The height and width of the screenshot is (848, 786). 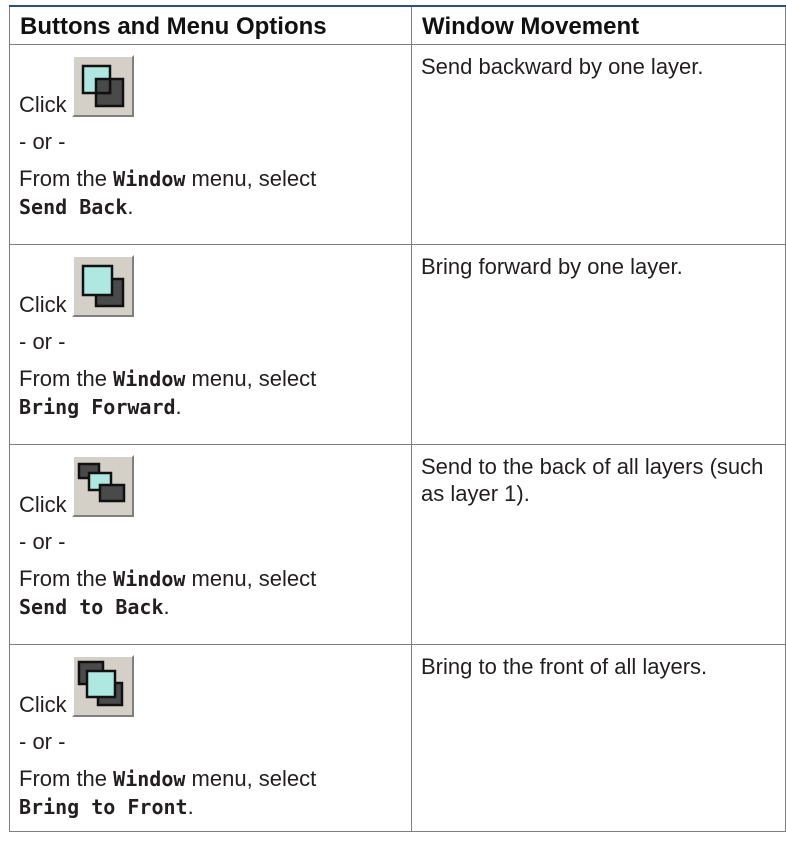 I want to click on header-buttons-and-menu-options: Buttons and Menu Options, so click(x=210, y=25).